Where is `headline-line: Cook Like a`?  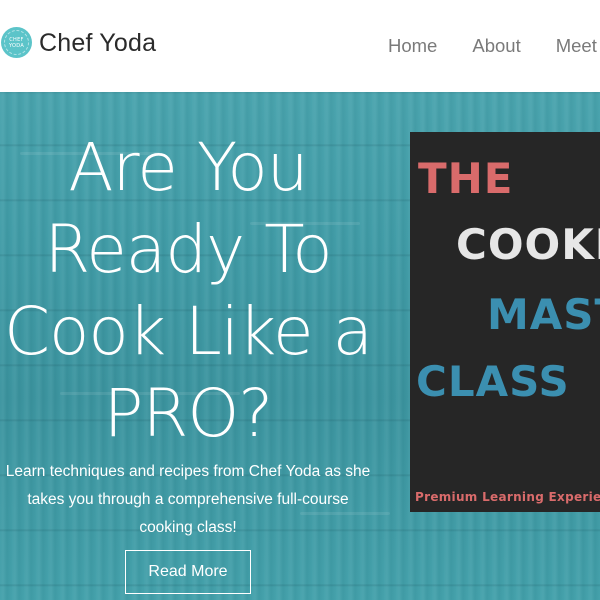 headline-line: Cook Like a is located at coordinates (188, 331).